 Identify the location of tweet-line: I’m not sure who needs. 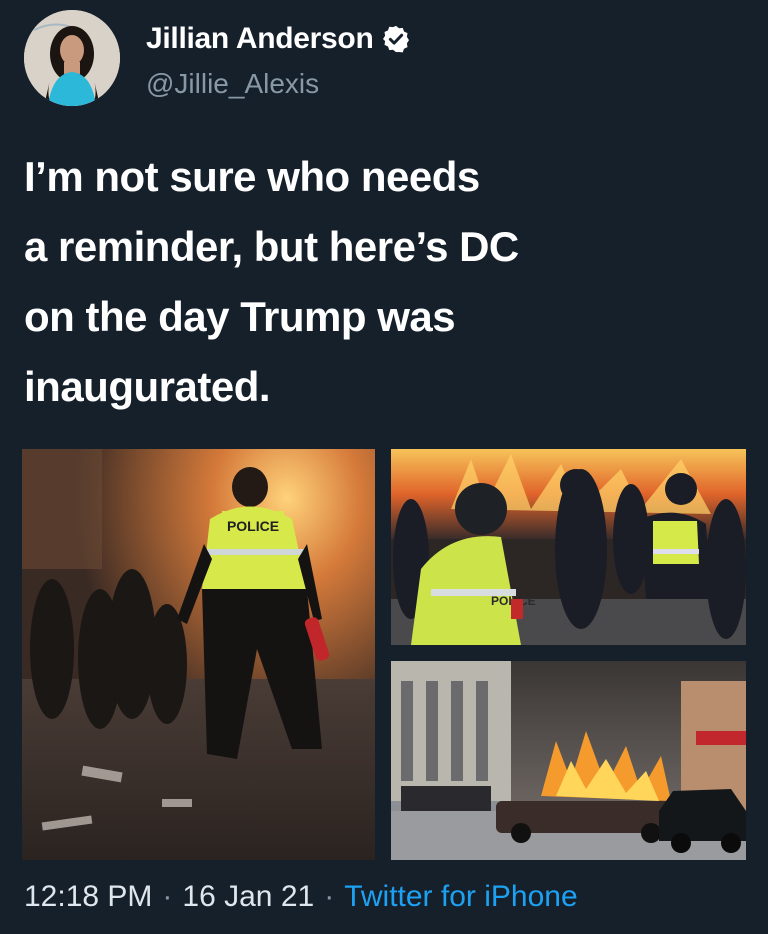
(252, 176).